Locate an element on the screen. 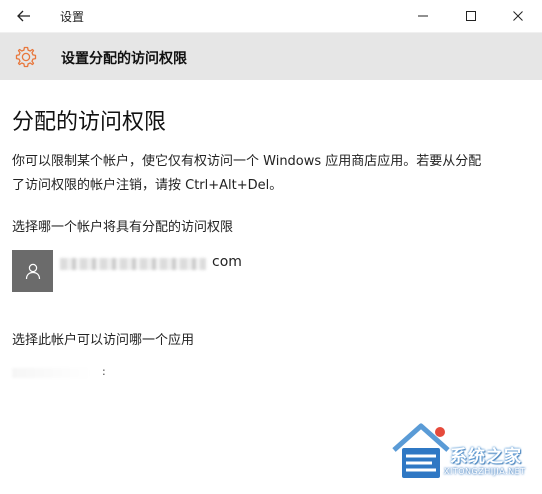 The width and height of the screenshot is (542, 494). account-email-redacted is located at coordinates (133, 264).